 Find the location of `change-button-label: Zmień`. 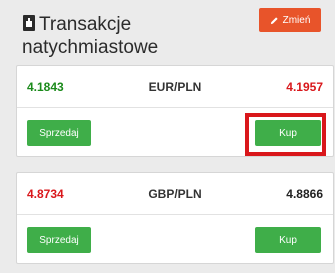

change-button-label: Zmień is located at coordinates (296, 20).